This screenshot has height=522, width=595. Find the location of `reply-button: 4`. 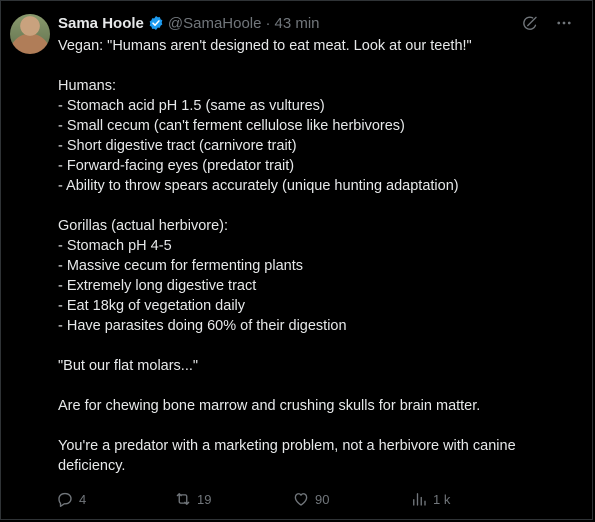

reply-button: 4 is located at coordinates (115, 499).